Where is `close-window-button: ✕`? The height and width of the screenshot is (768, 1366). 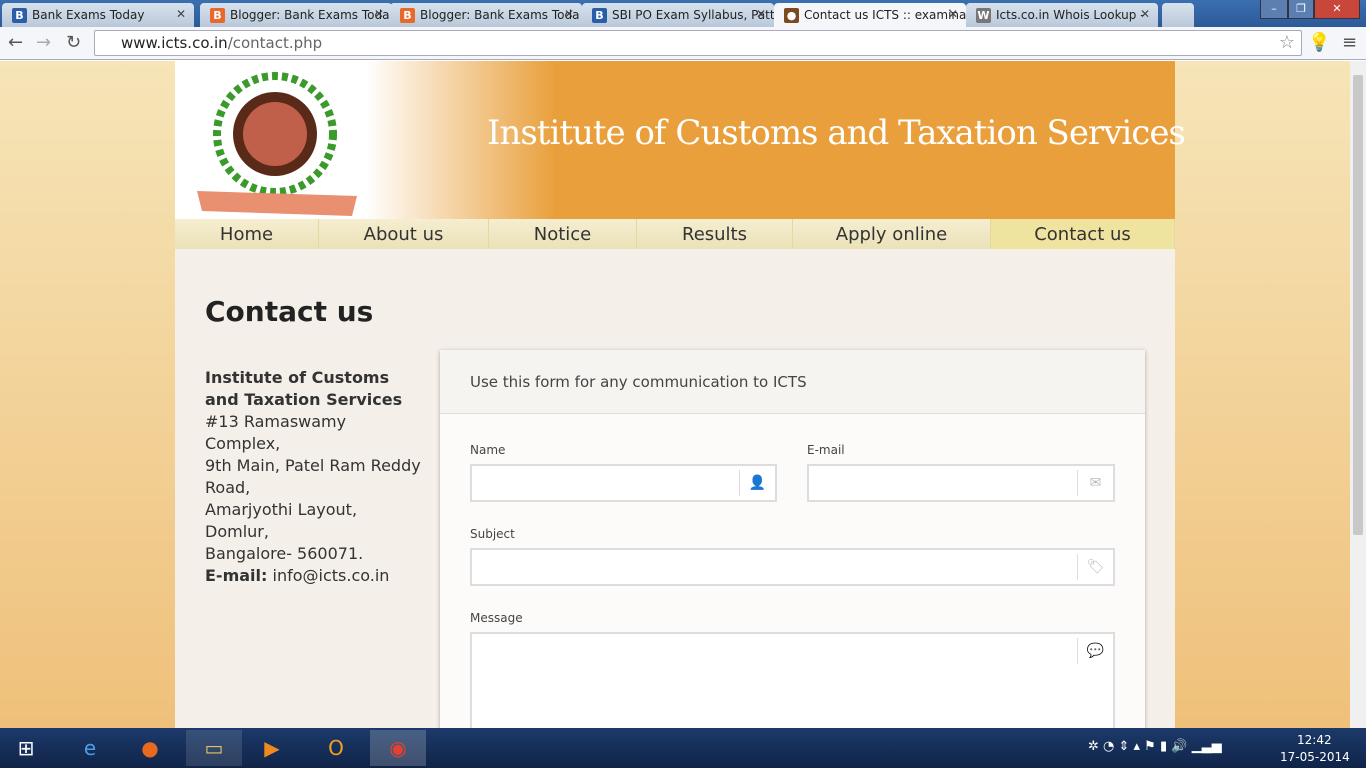 close-window-button: ✕ is located at coordinates (1337, 9).